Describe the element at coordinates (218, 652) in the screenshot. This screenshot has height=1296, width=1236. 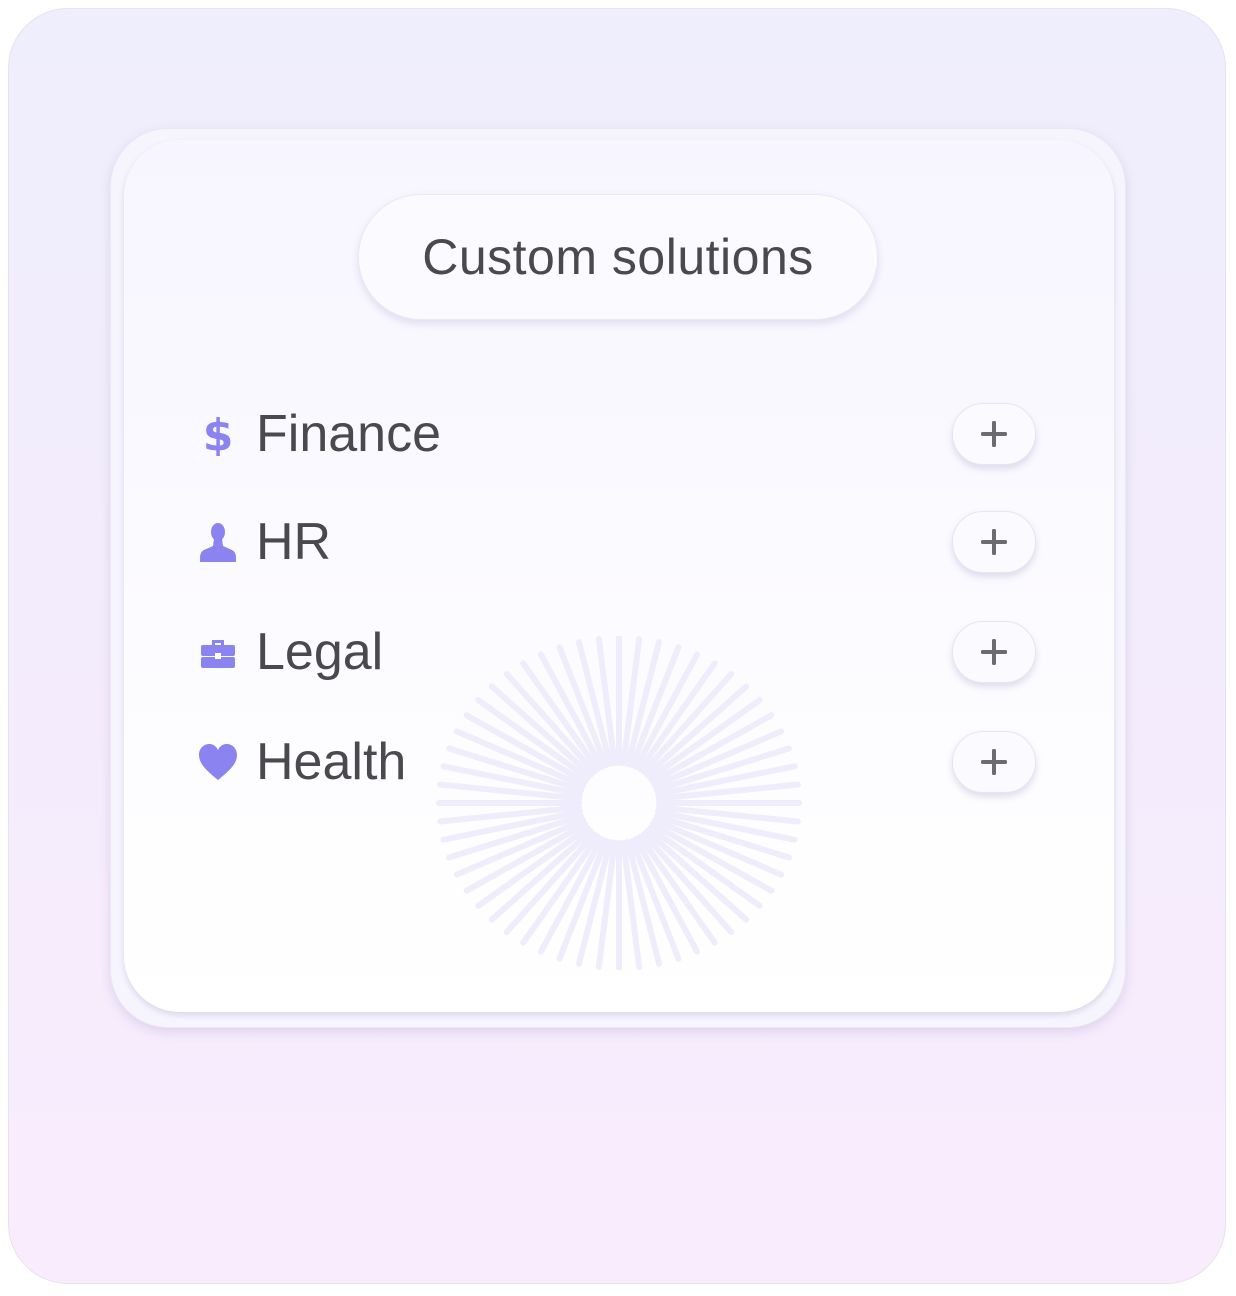
I see `briefcase-icon` at that location.